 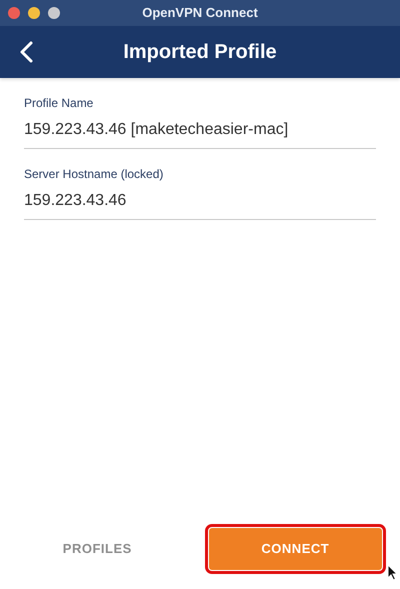 I want to click on page-title: Imported Profile, so click(x=200, y=52).